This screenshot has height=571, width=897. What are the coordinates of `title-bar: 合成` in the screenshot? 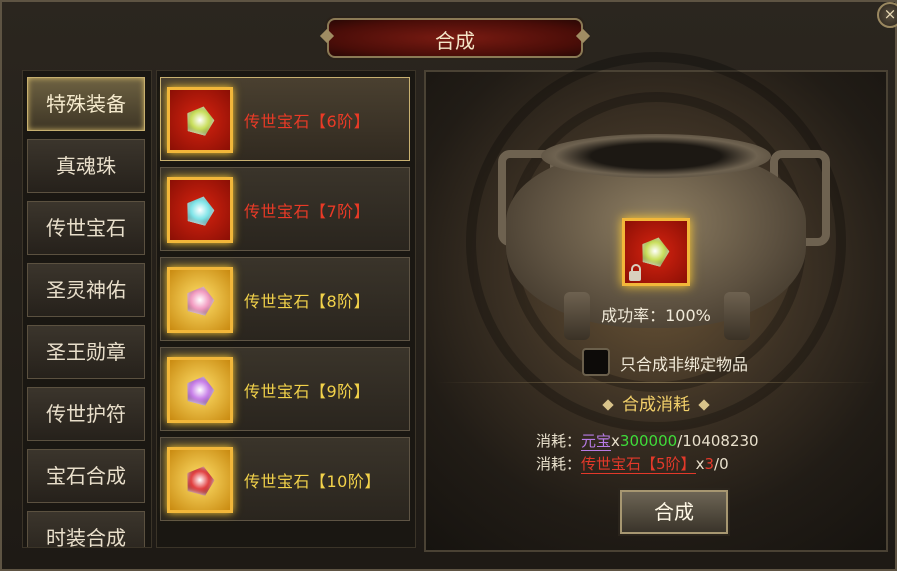 It's located at (455, 38).